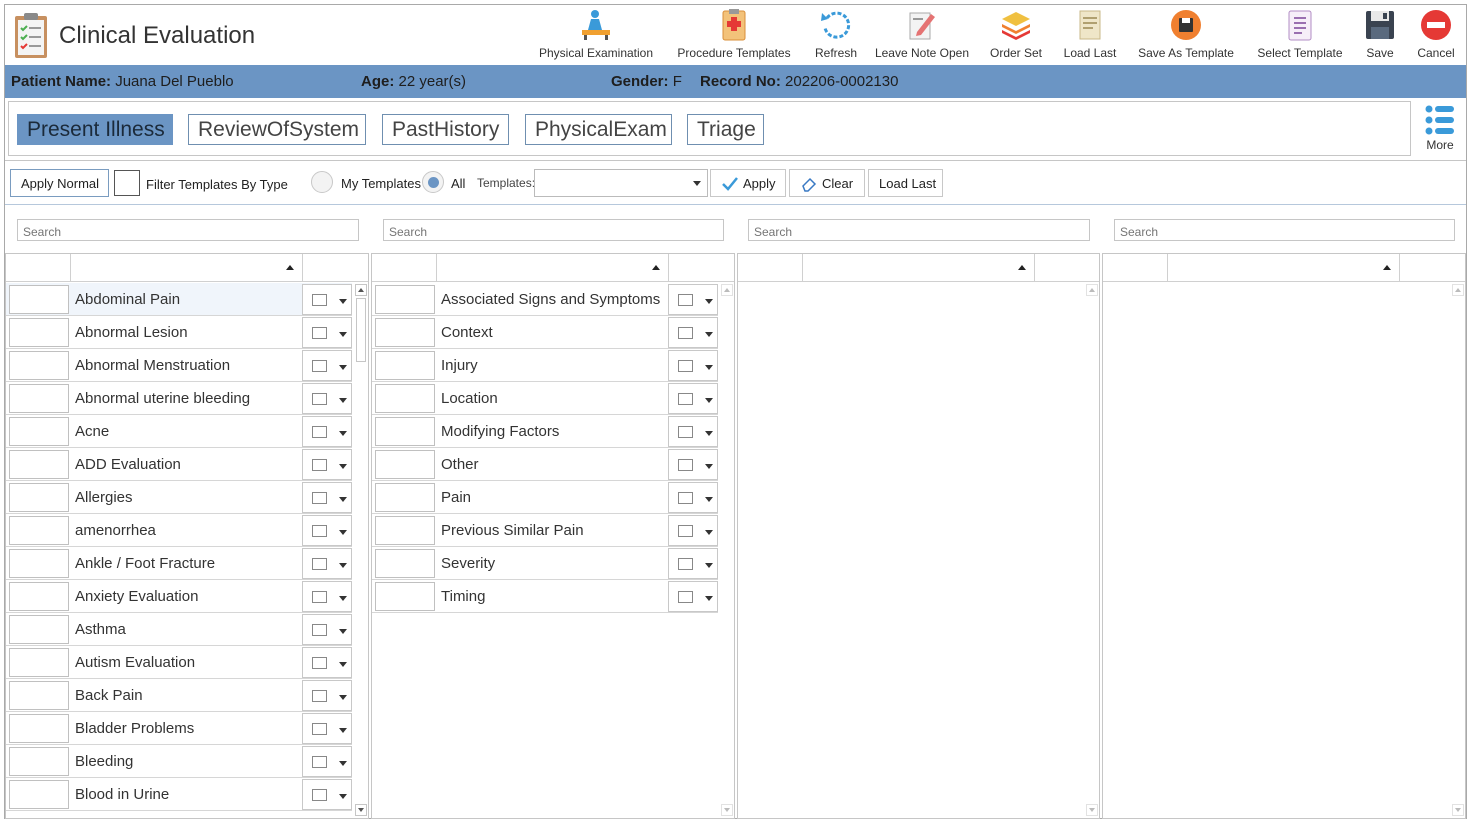 This screenshot has height=823, width=1469. Describe the element at coordinates (179, 530) in the screenshot. I see `list-item: amenorrhea` at that location.